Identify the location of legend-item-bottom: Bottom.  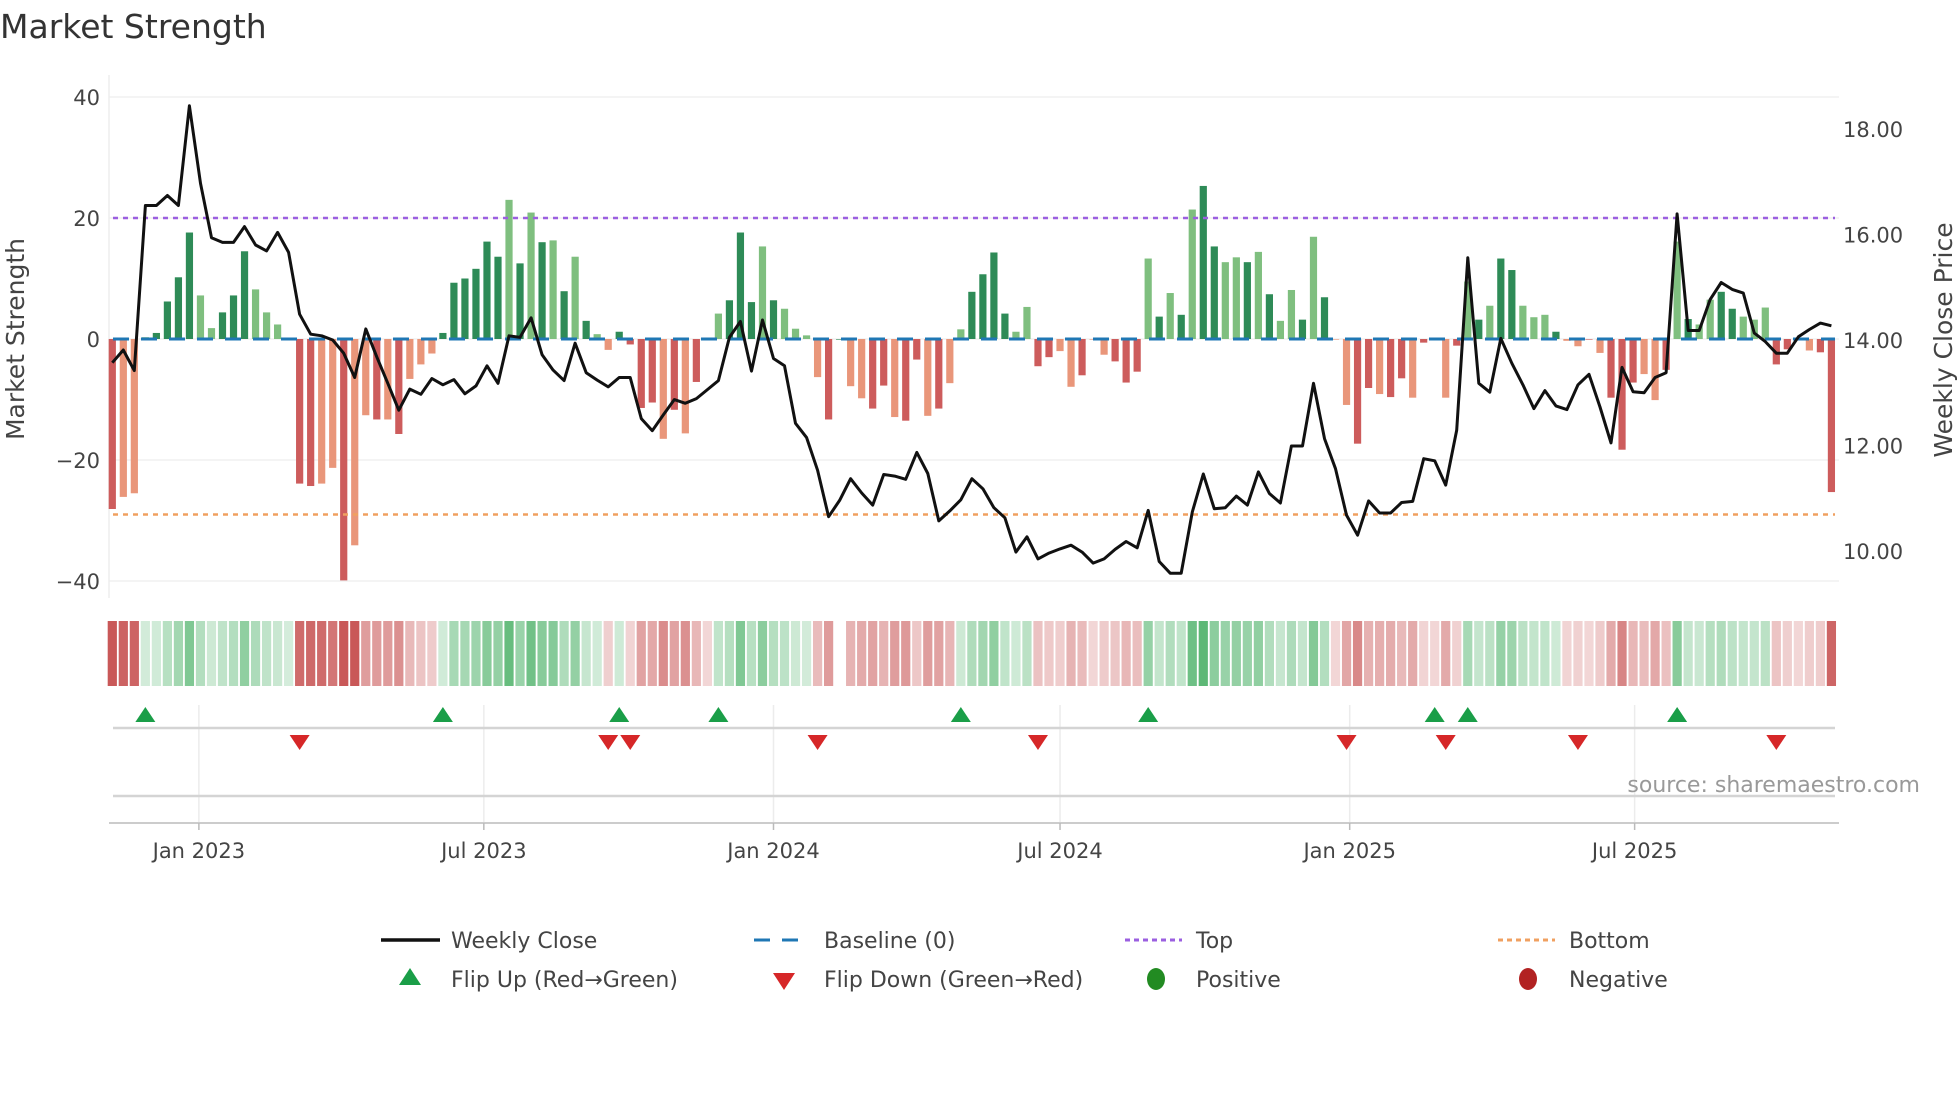
(1574, 941).